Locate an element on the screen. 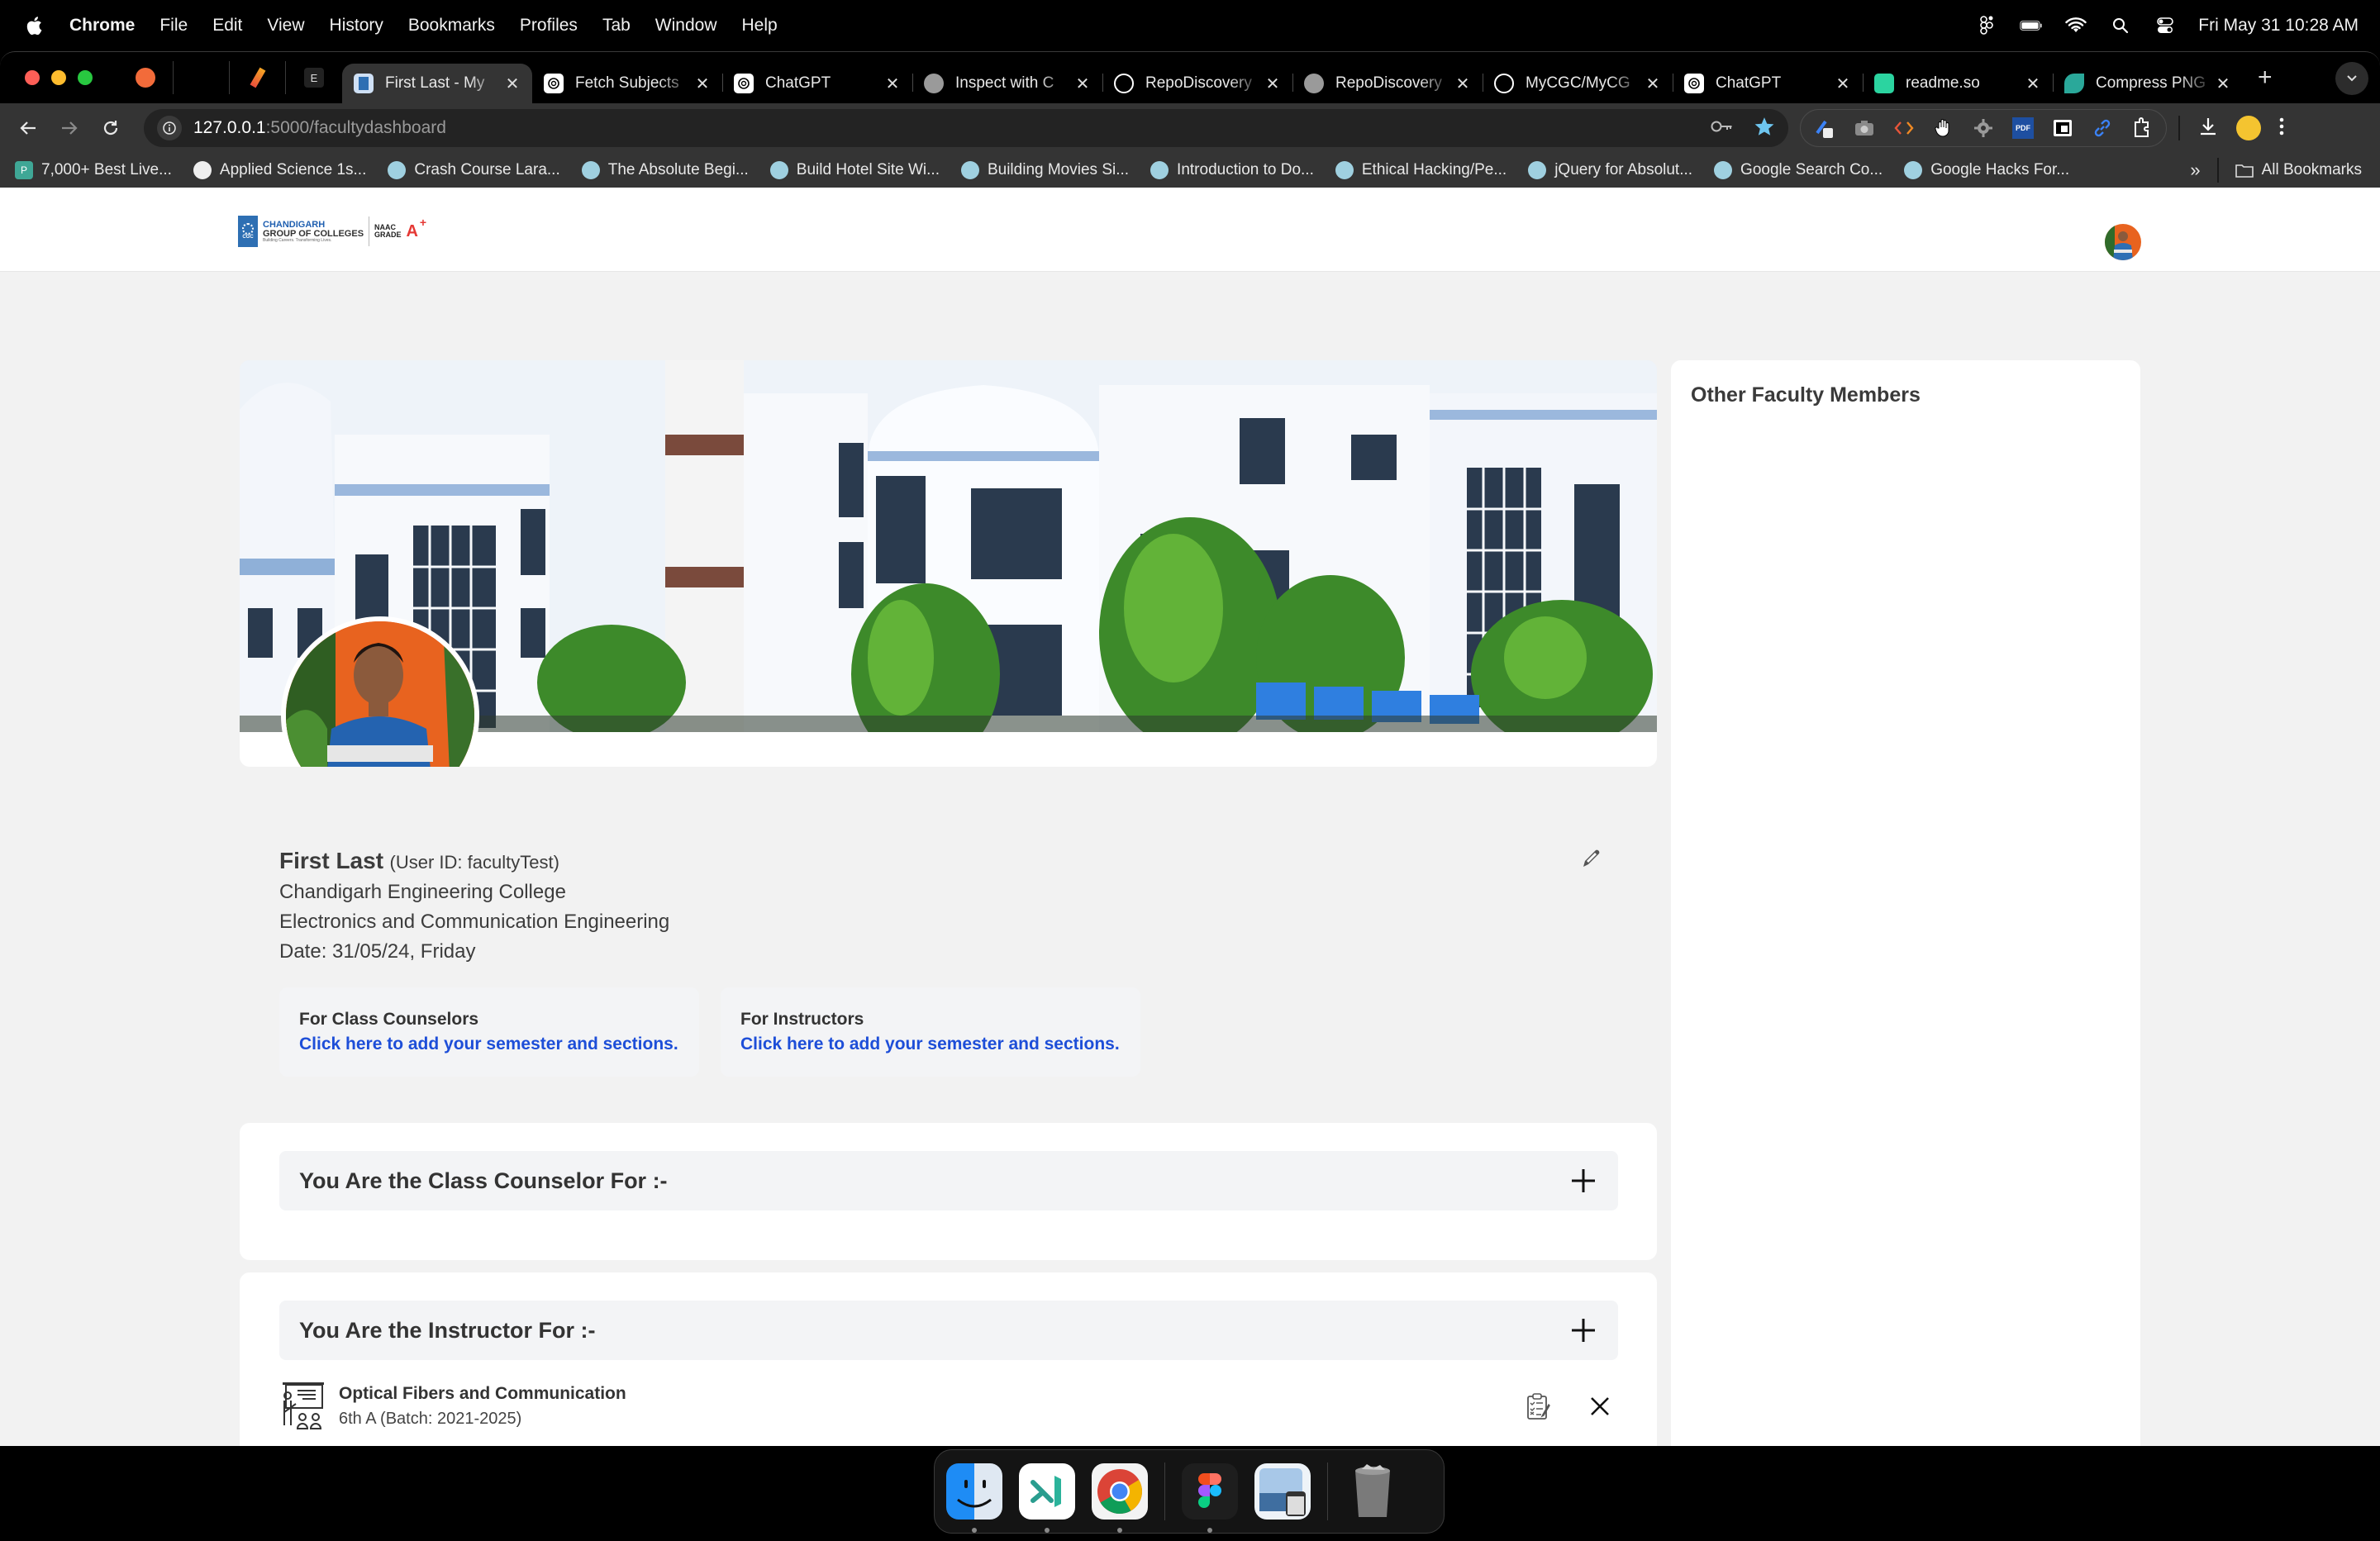 This screenshot has height=1541, width=2380. spotlight-search-icon is located at coordinates (2120, 26).